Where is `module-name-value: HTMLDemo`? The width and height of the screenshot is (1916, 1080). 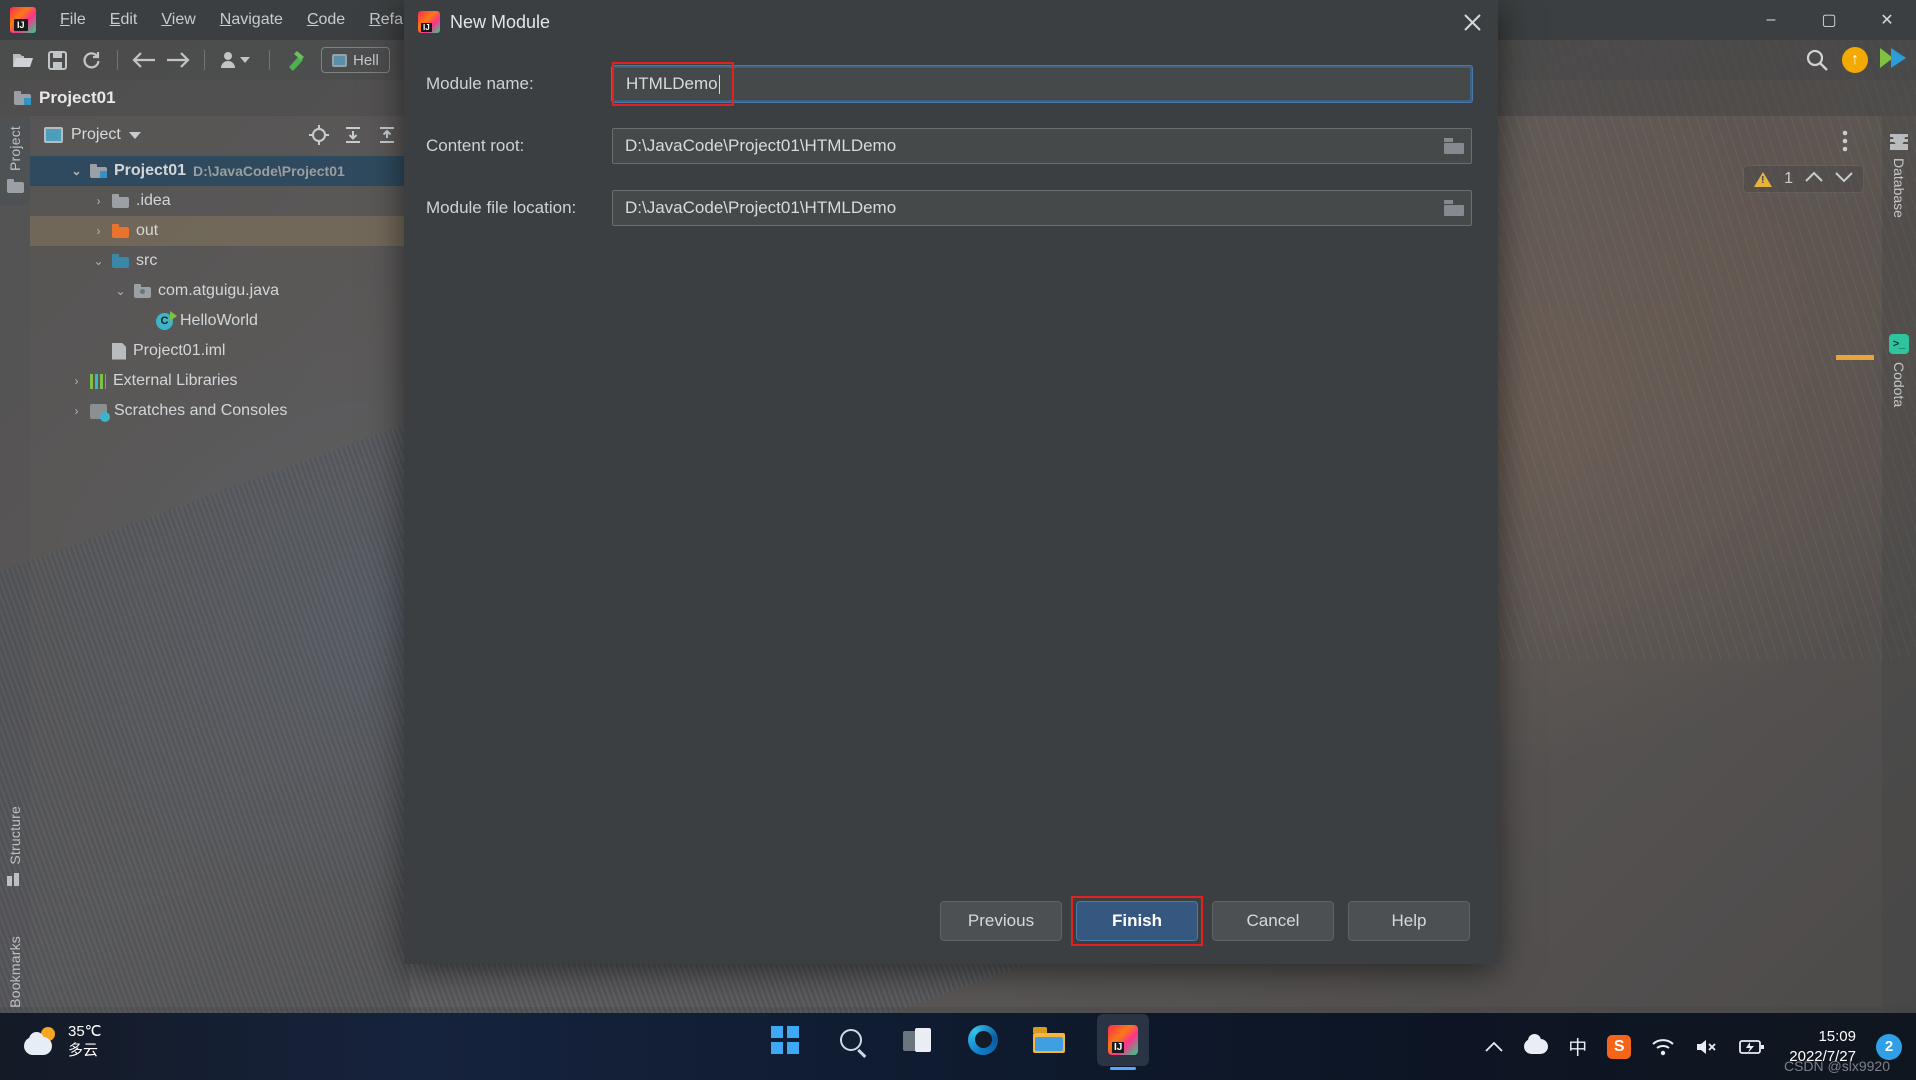
module-name-value: HTMLDemo is located at coordinates (672, 83).